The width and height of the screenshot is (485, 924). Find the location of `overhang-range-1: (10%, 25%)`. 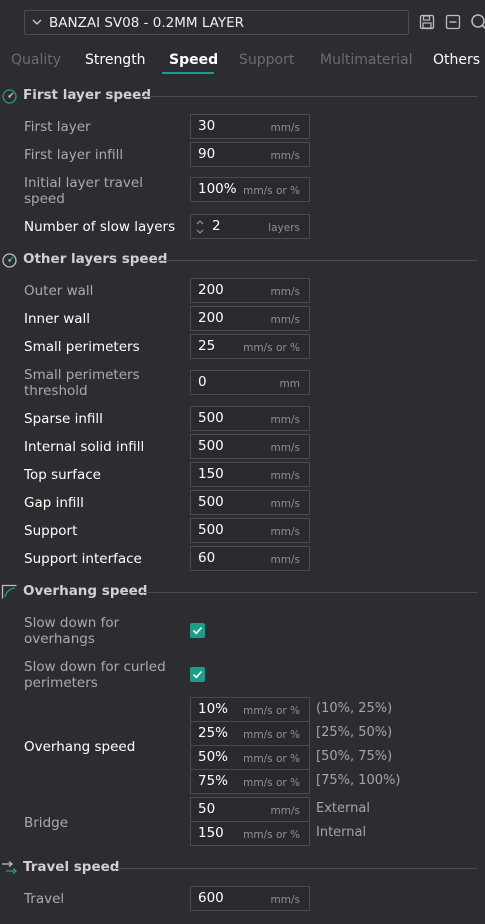

overhang-range-1: (10%, 25%) is located at coordinates (354, 708).